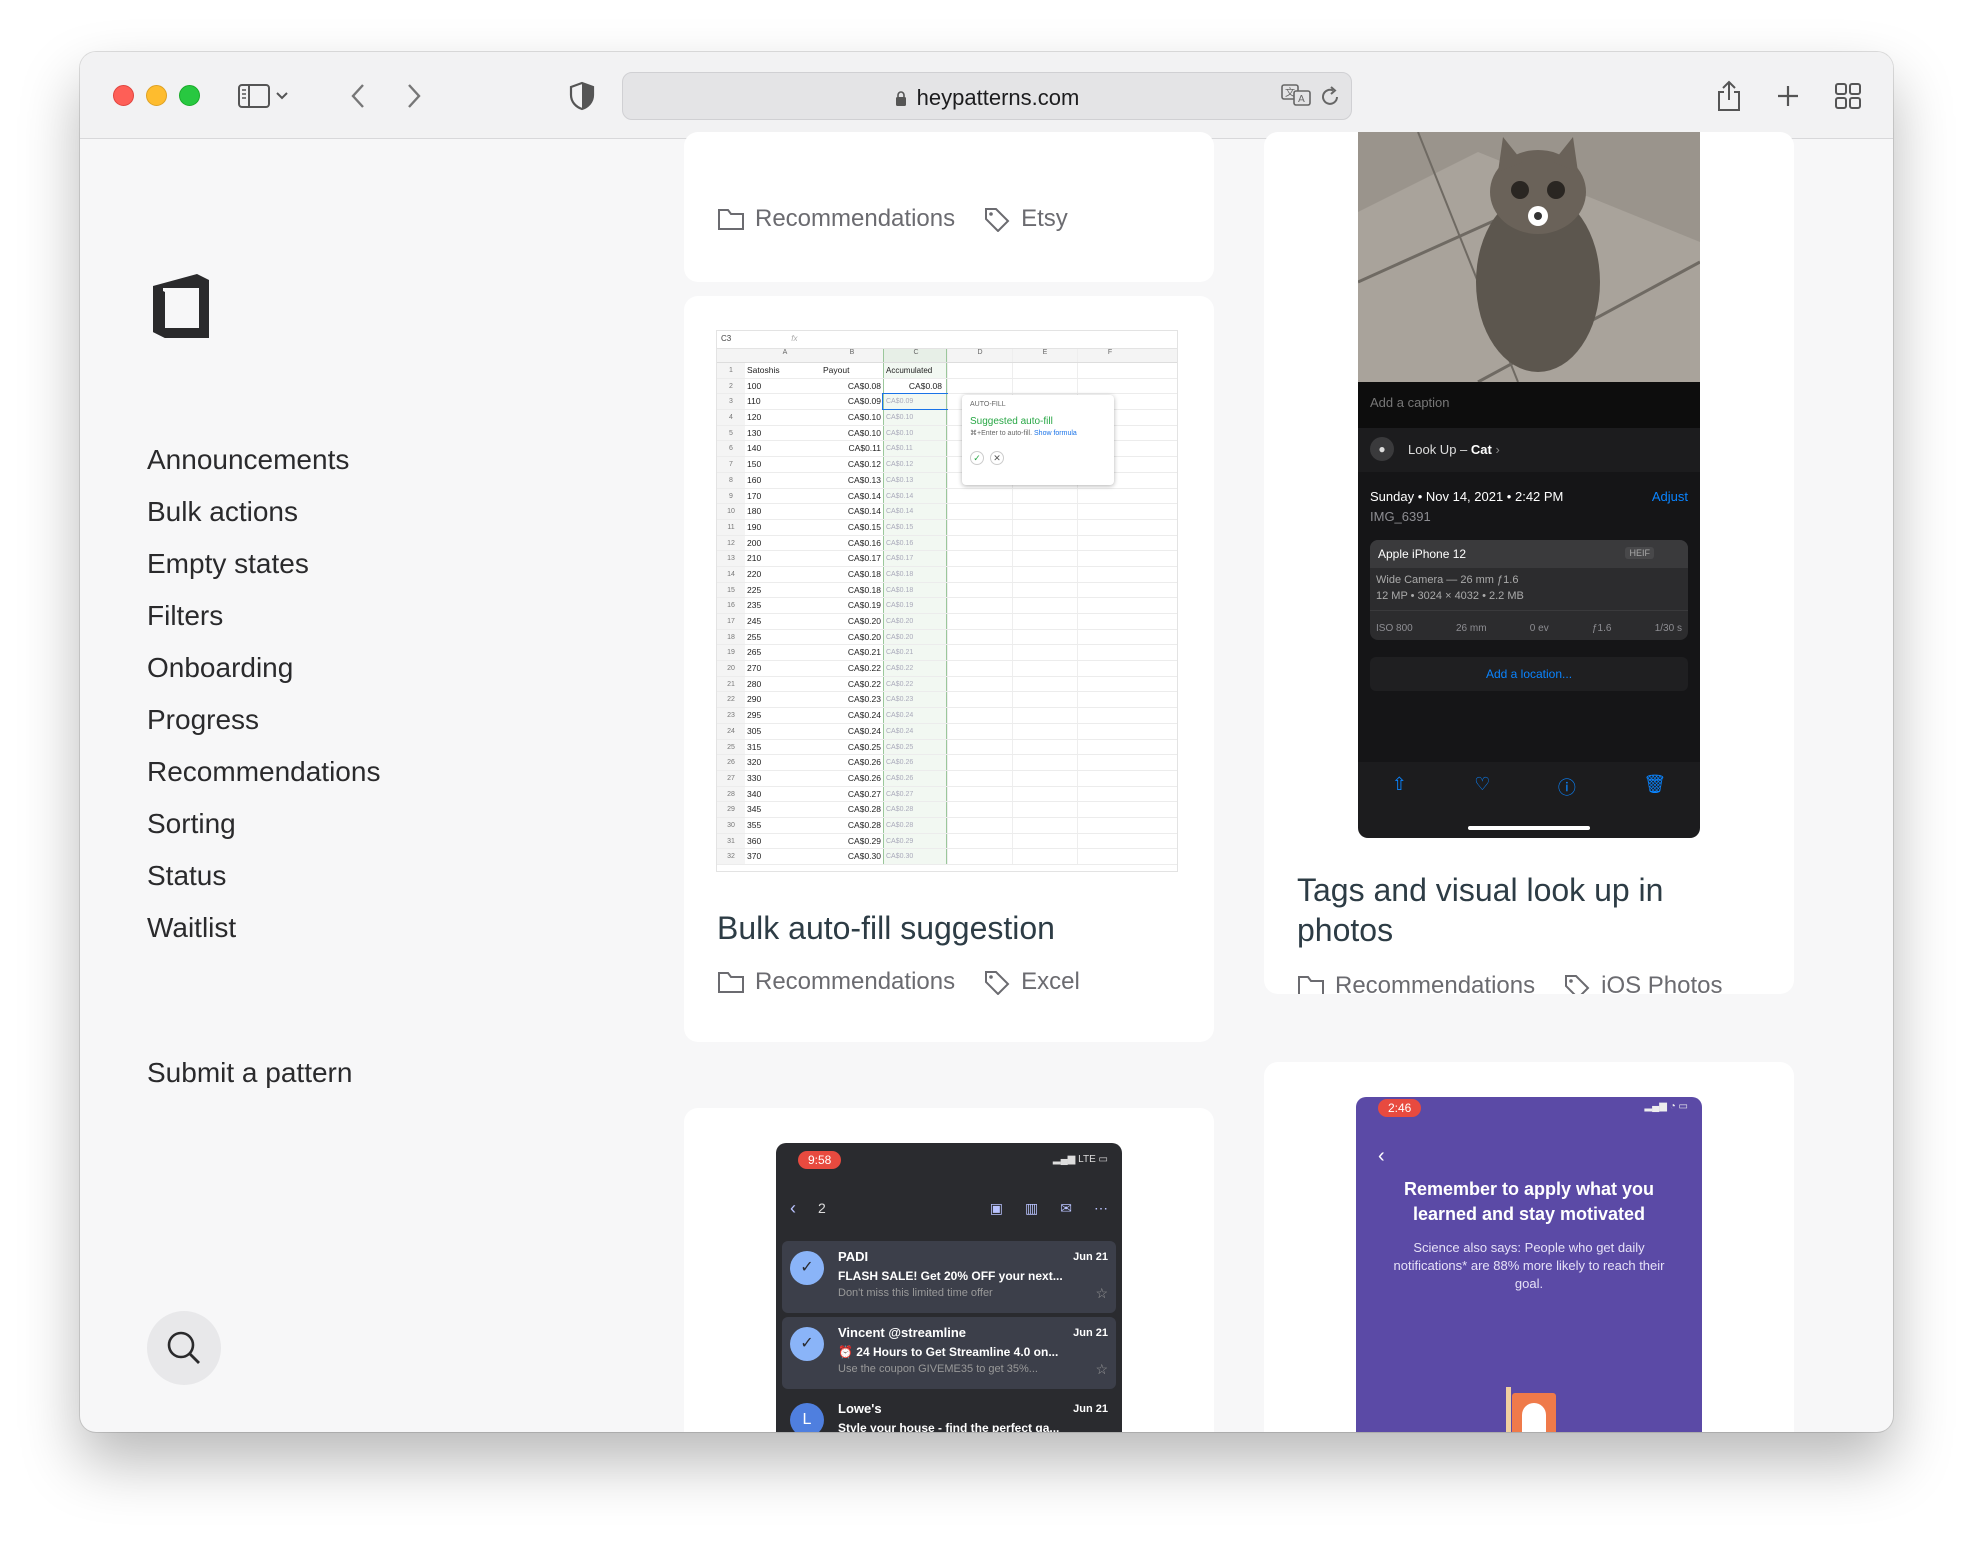 The width and height of the screenshot is (1973, 1544). Describe the element at coordinates (784, 747) in the screenshot. I see `sheet-cell: 315` at that location.